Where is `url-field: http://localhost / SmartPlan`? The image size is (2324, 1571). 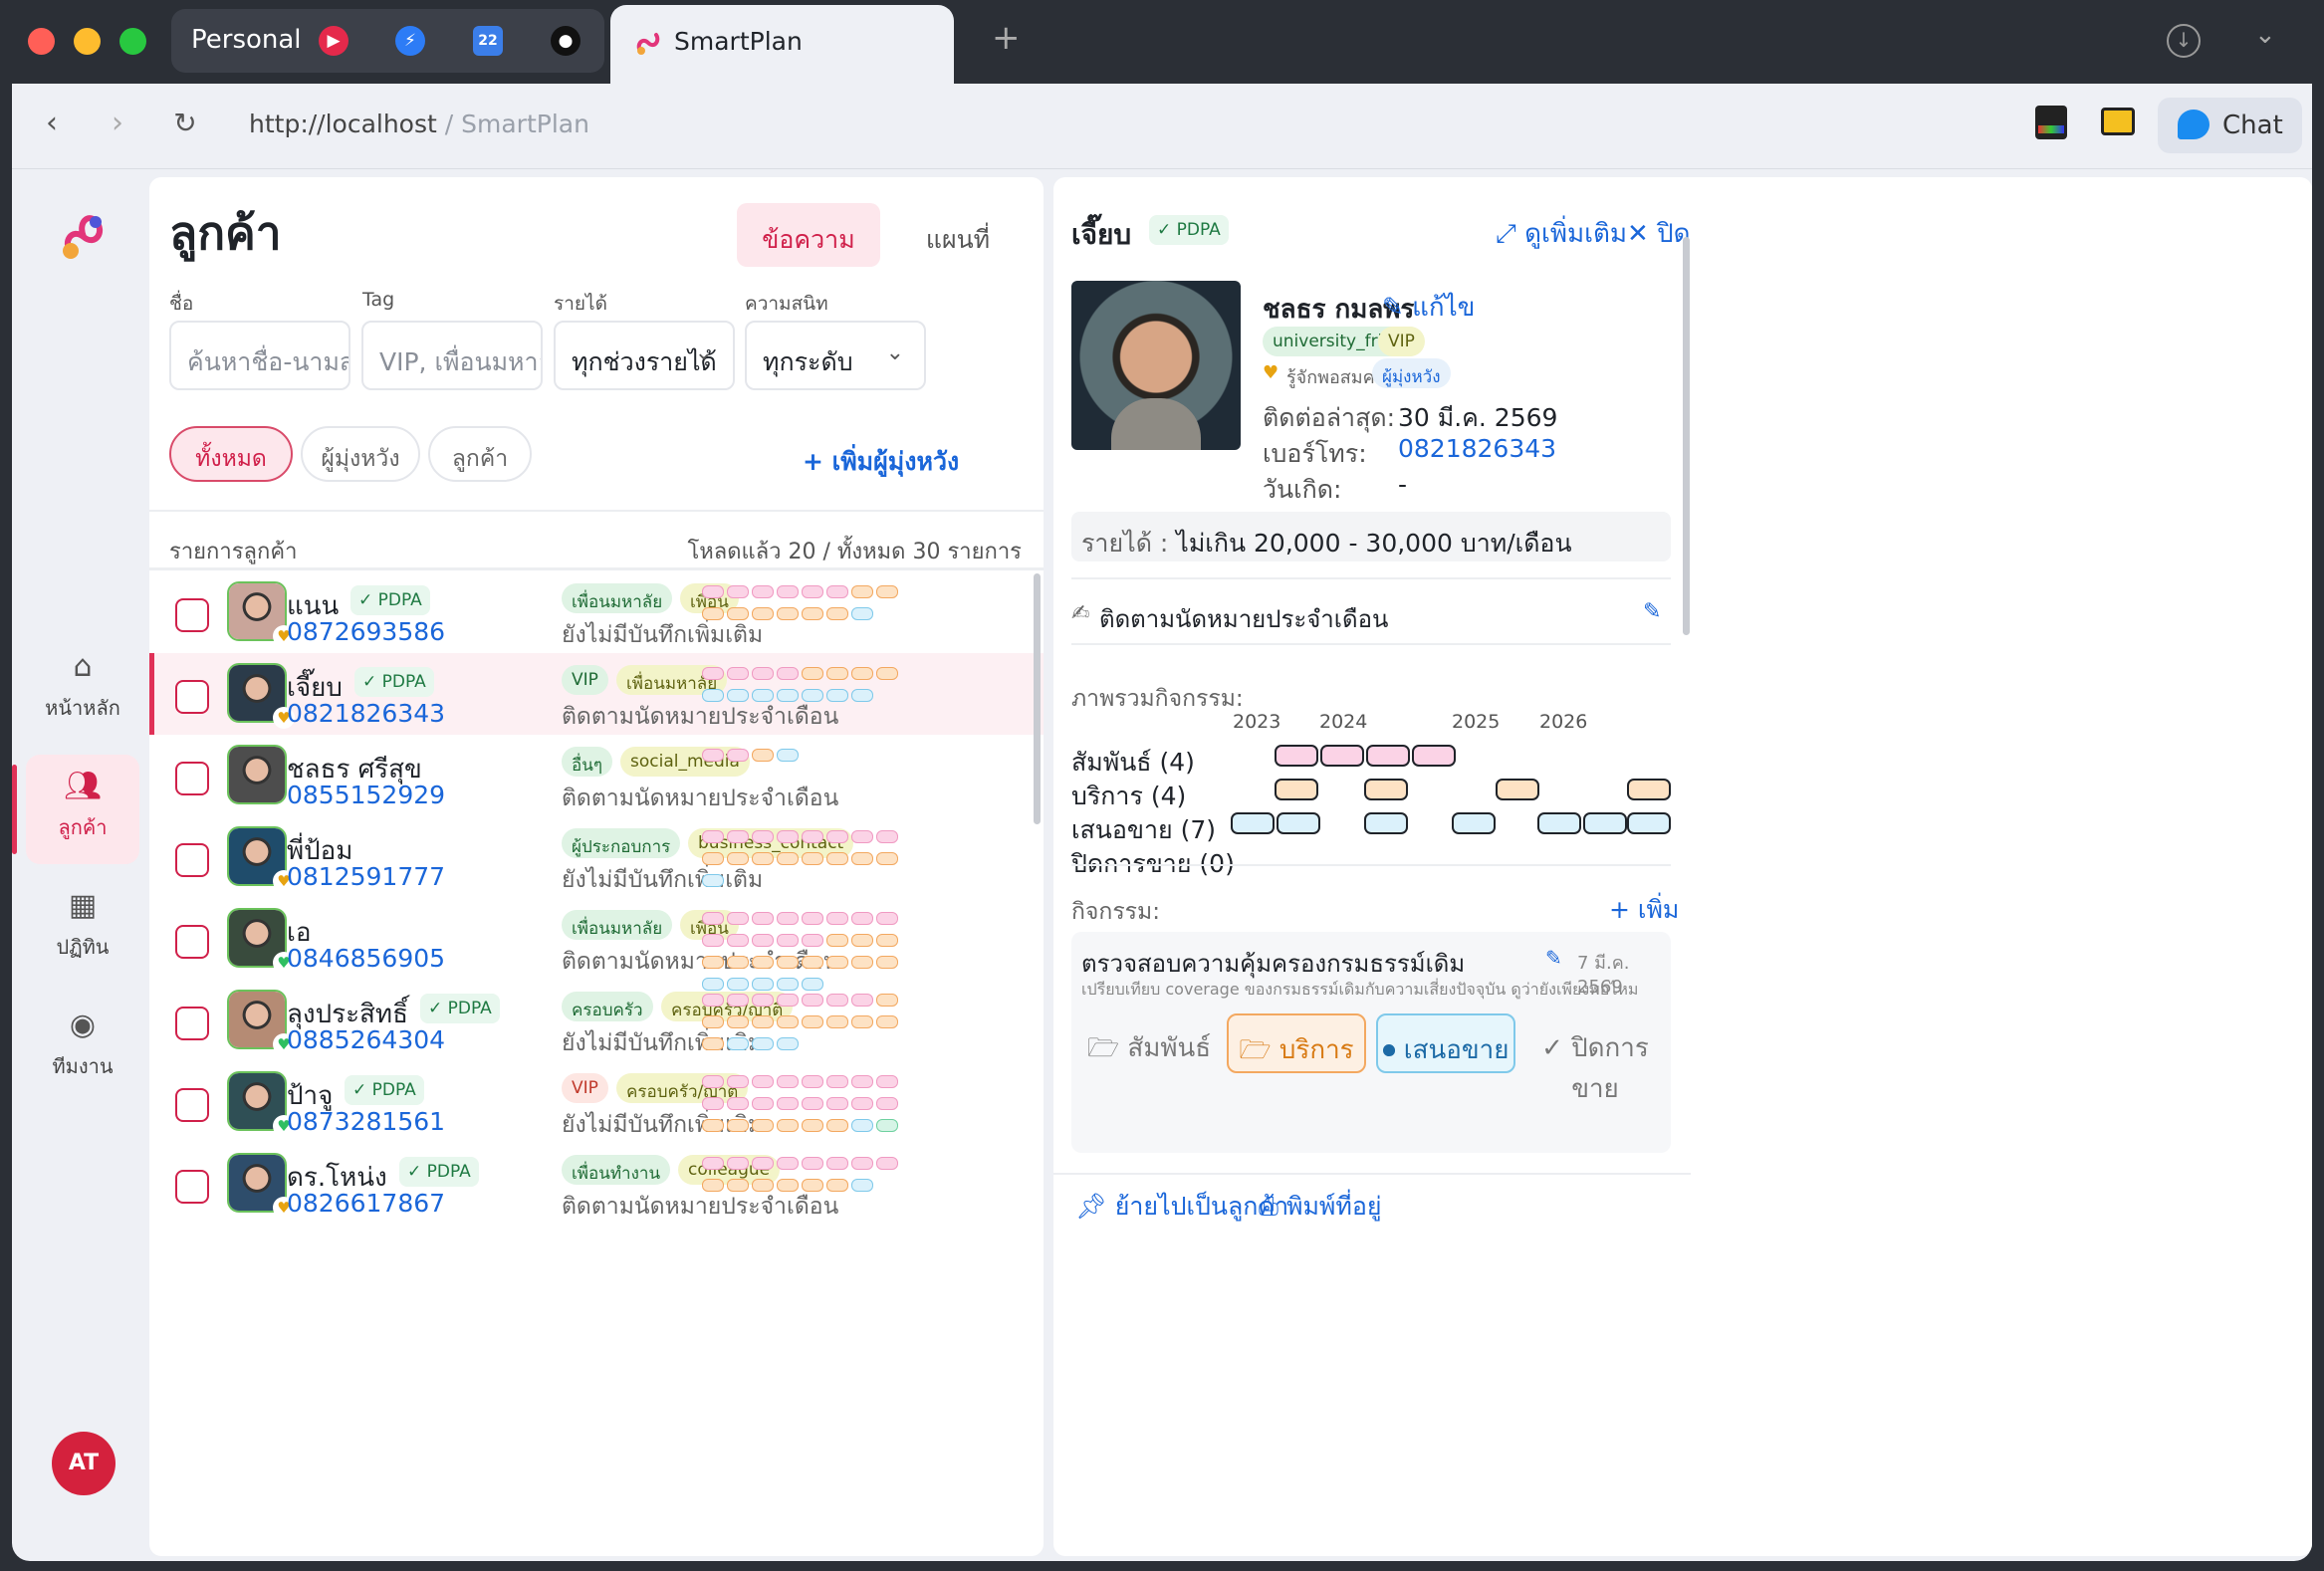
url-field: http://localhost / SmartPlan is located at coordinates (419, 124).